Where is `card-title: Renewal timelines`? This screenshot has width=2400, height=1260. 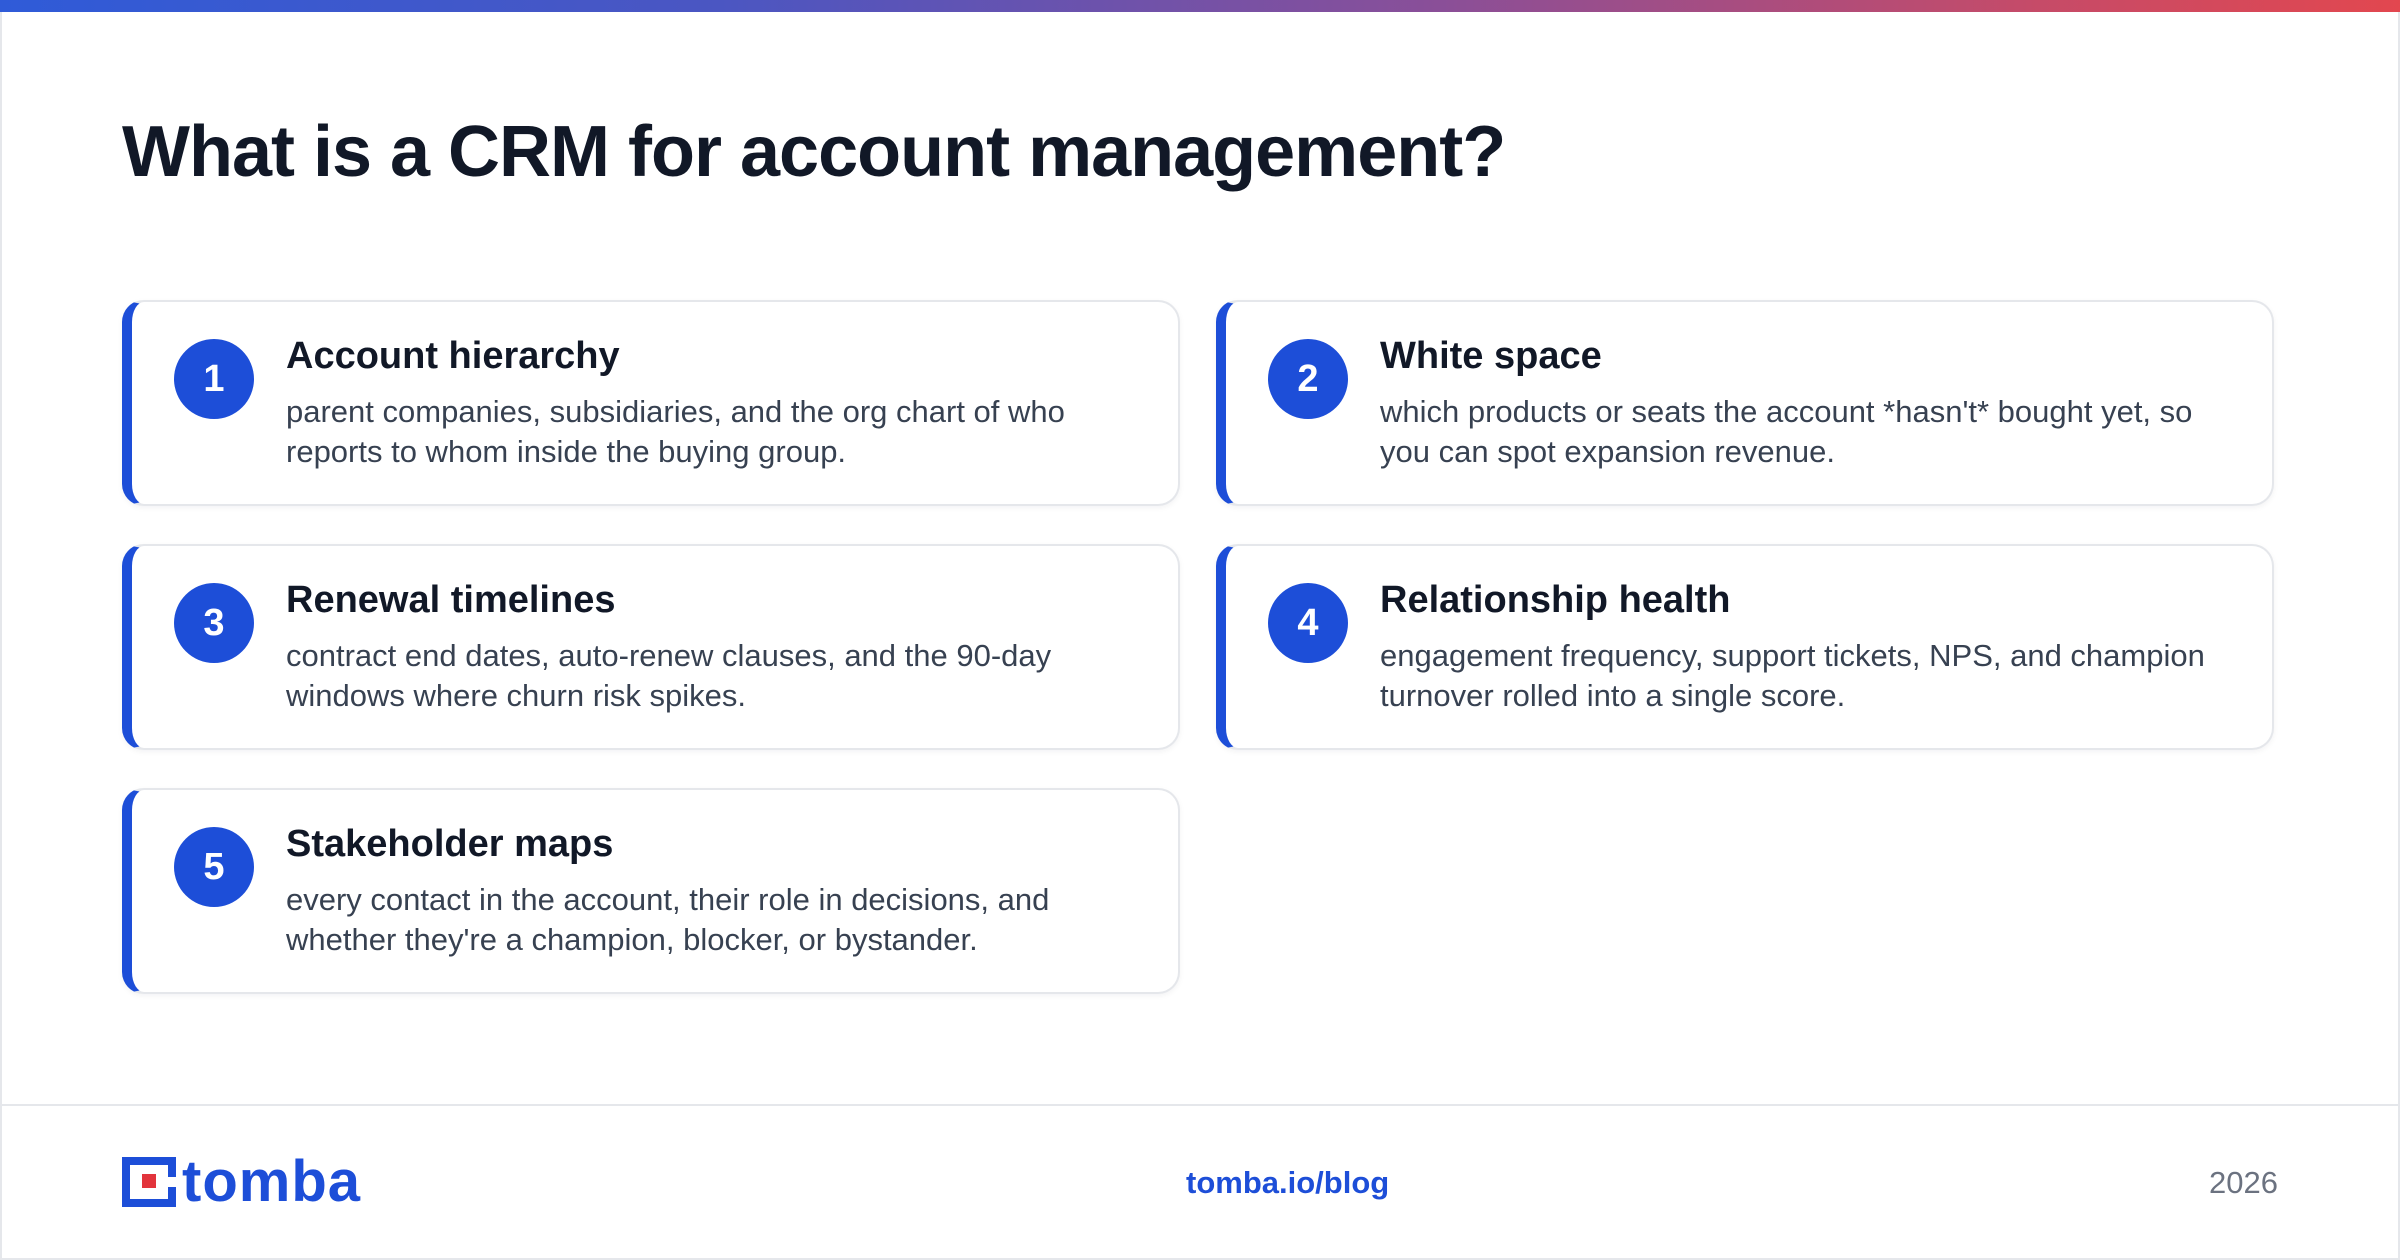 card-title: Renewal timelines is located at coordinates (451, 600).